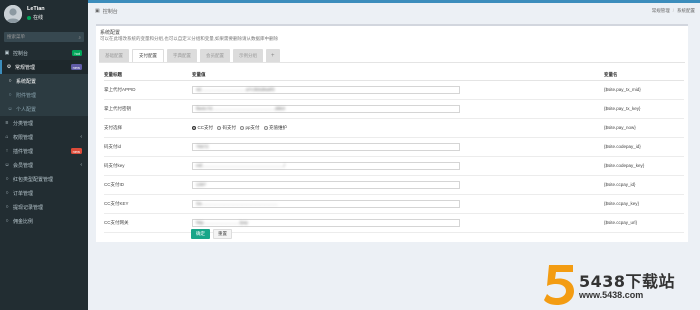  What do you see at coordinates (44, 81) in the screenshot?
I see `sidebar-item: ○ 系统配置` at bounding box center [44, 81].